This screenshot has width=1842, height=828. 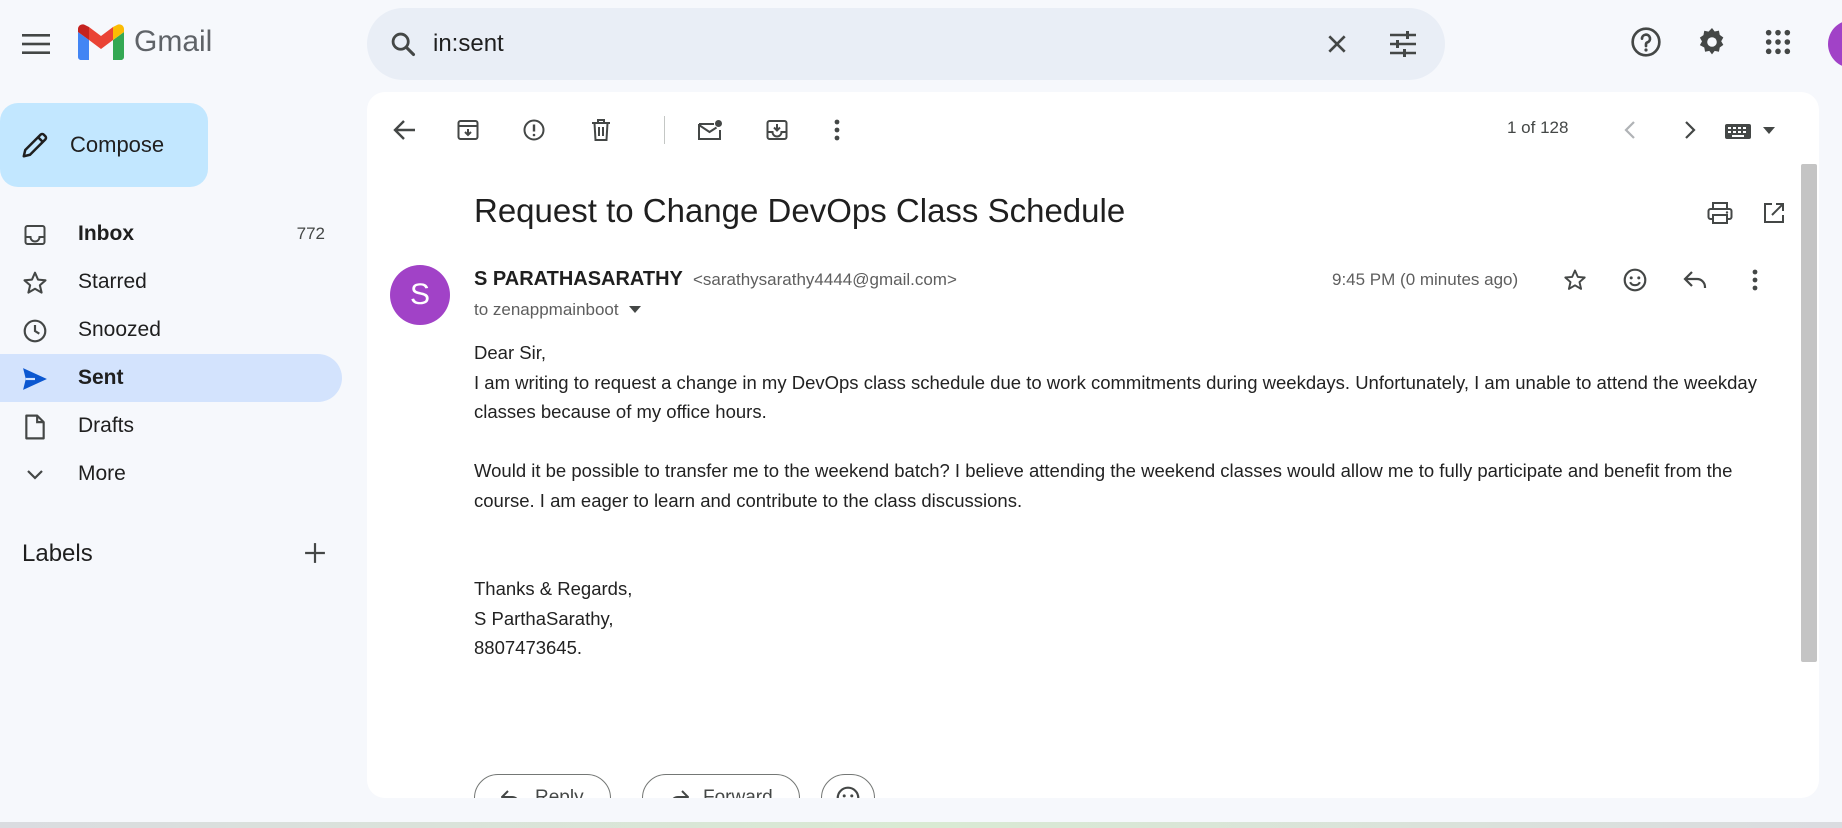 What do you see at coordinates (800, 210) in the screenshot?
I see `message-subject: Request to Change DevOps Class Schedule` at bounding box center [800, 210].